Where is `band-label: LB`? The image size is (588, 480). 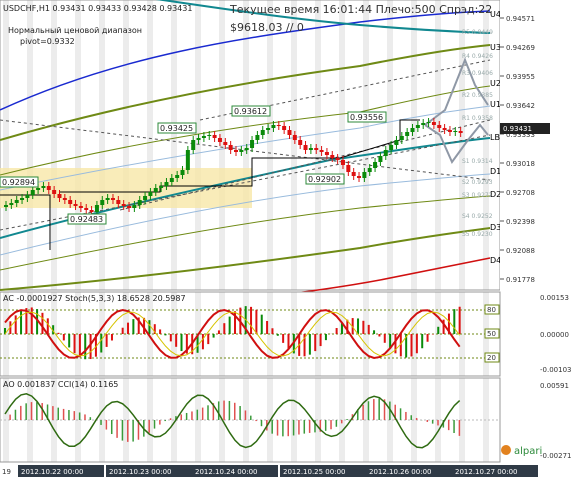
band-label: LB is located at coordinates (495, 137).